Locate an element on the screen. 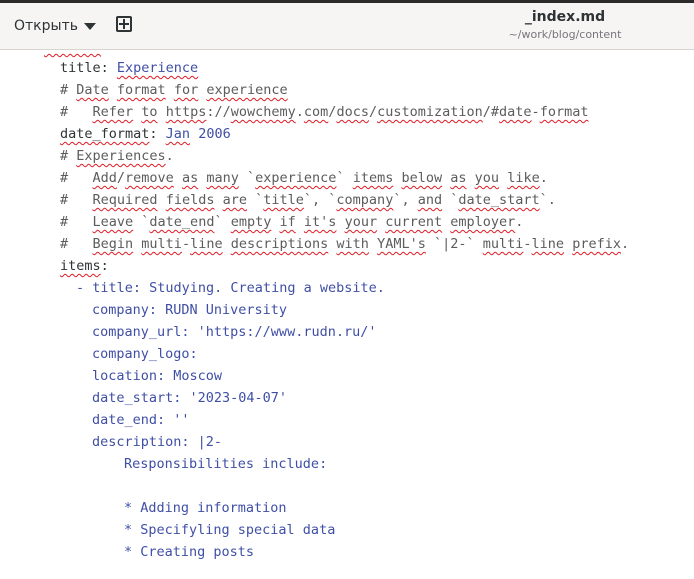 This screenshot has width=694, height=579. code-token: date is located at coordinates (515, 112).